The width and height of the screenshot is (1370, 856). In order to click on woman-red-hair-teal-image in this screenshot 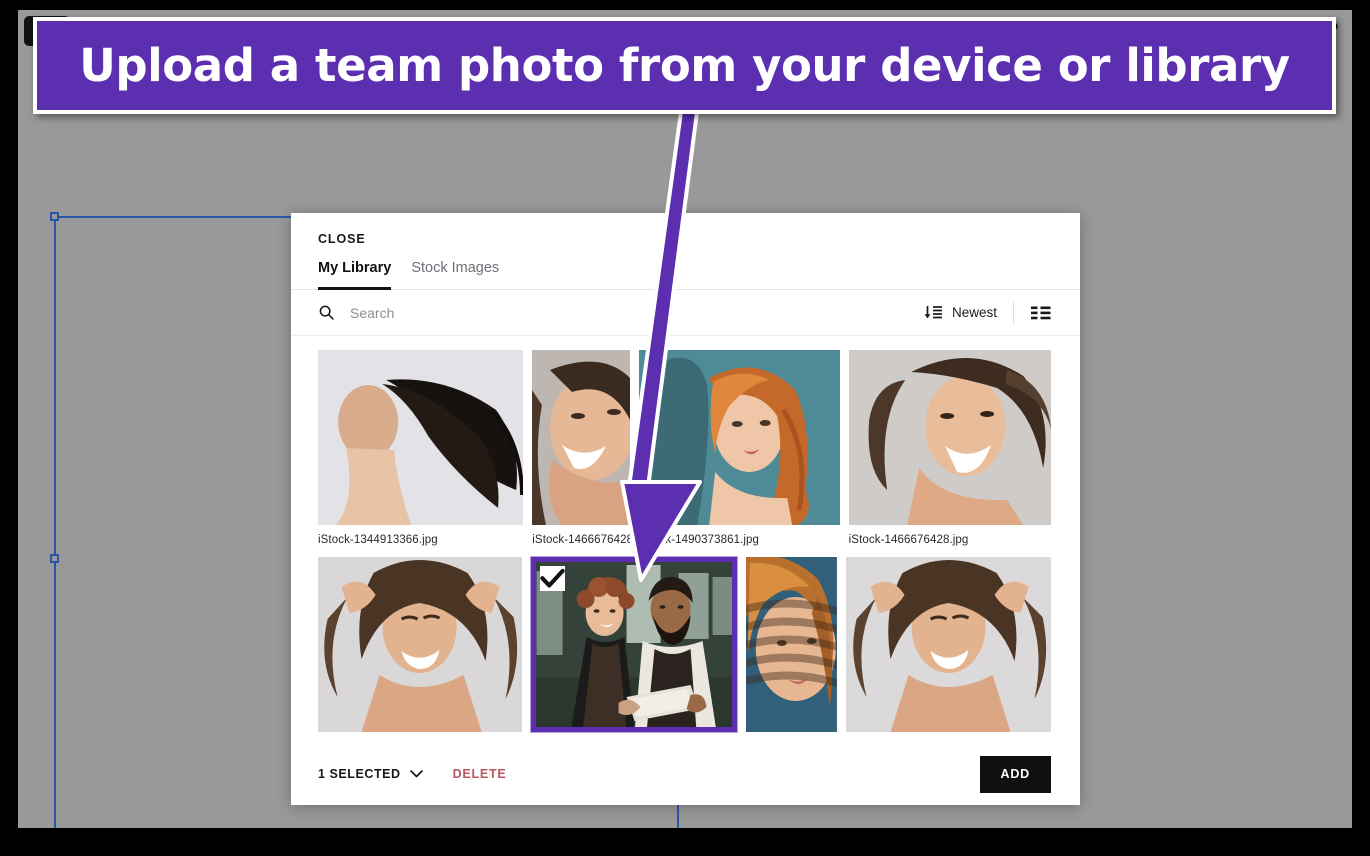, I will do `click(739, 437)`.